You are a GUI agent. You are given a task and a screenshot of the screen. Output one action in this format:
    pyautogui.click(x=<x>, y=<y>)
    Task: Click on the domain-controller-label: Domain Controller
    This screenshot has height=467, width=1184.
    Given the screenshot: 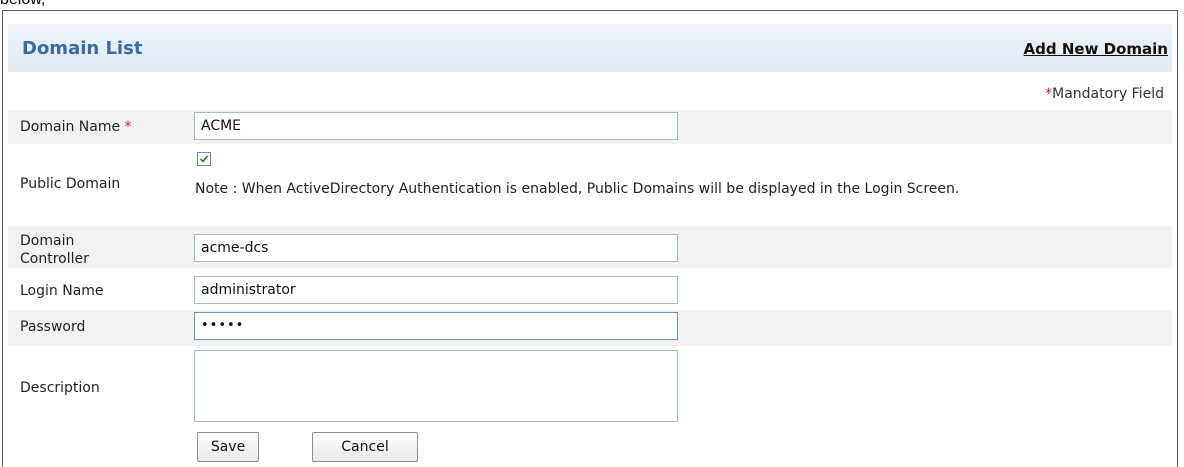 What is the action you would take?
    pyautogui.click(x=54, y=250)
    